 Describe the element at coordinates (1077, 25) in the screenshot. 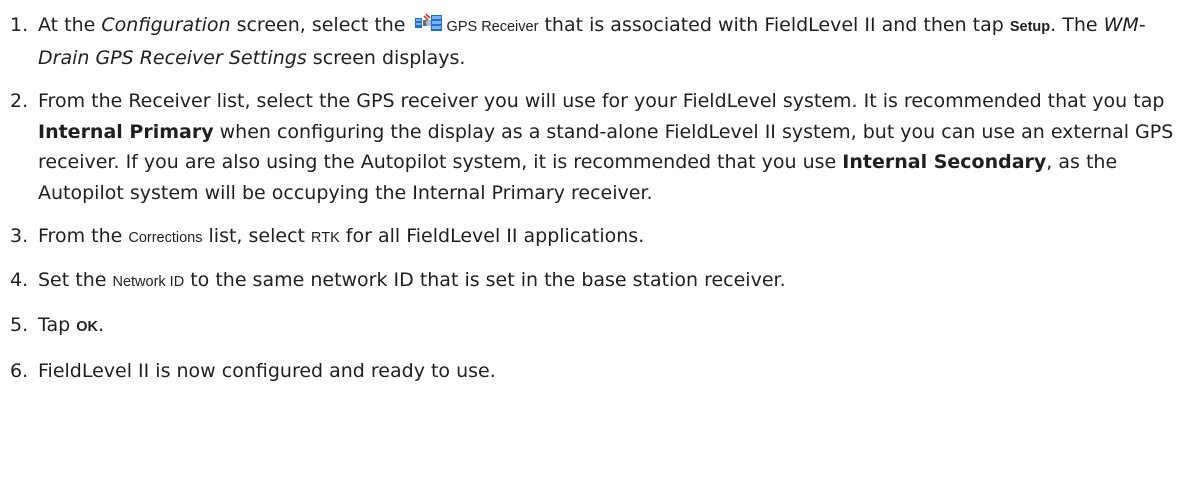

I see `text: . The` at that location.